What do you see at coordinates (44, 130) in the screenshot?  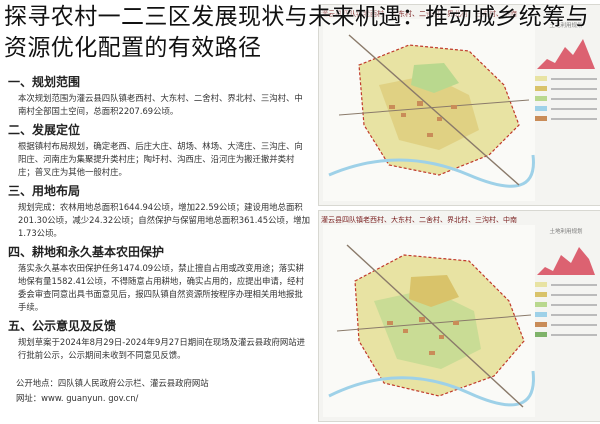 I see `section-title: 二、发展定位` at bounding box center [44, 130].